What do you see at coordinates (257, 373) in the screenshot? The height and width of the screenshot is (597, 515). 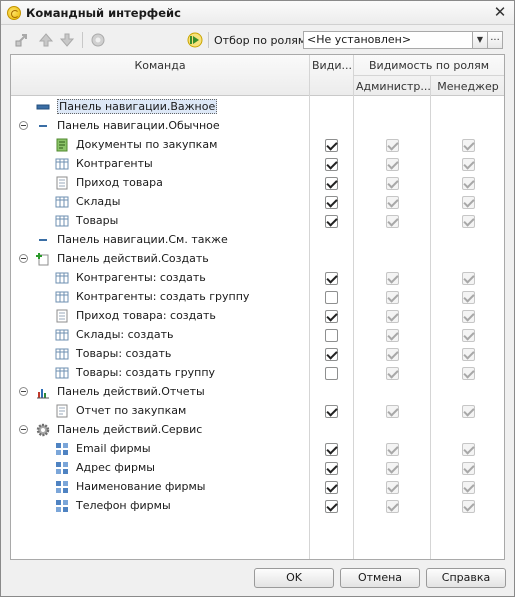 I see `table-row: Товары: создать группу` at bounding box center [257, 373].